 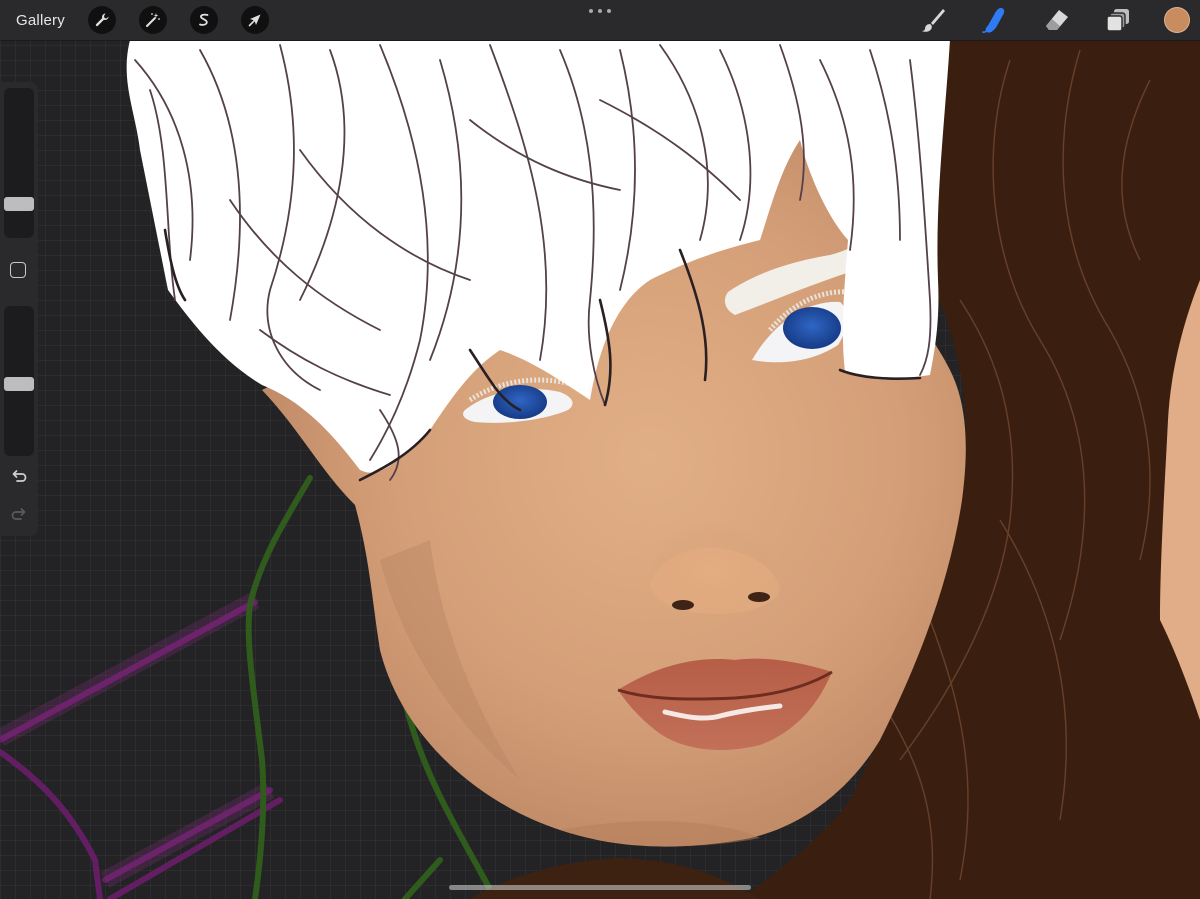 I want to click on brush-size-slider, so click(x=19, y=163).